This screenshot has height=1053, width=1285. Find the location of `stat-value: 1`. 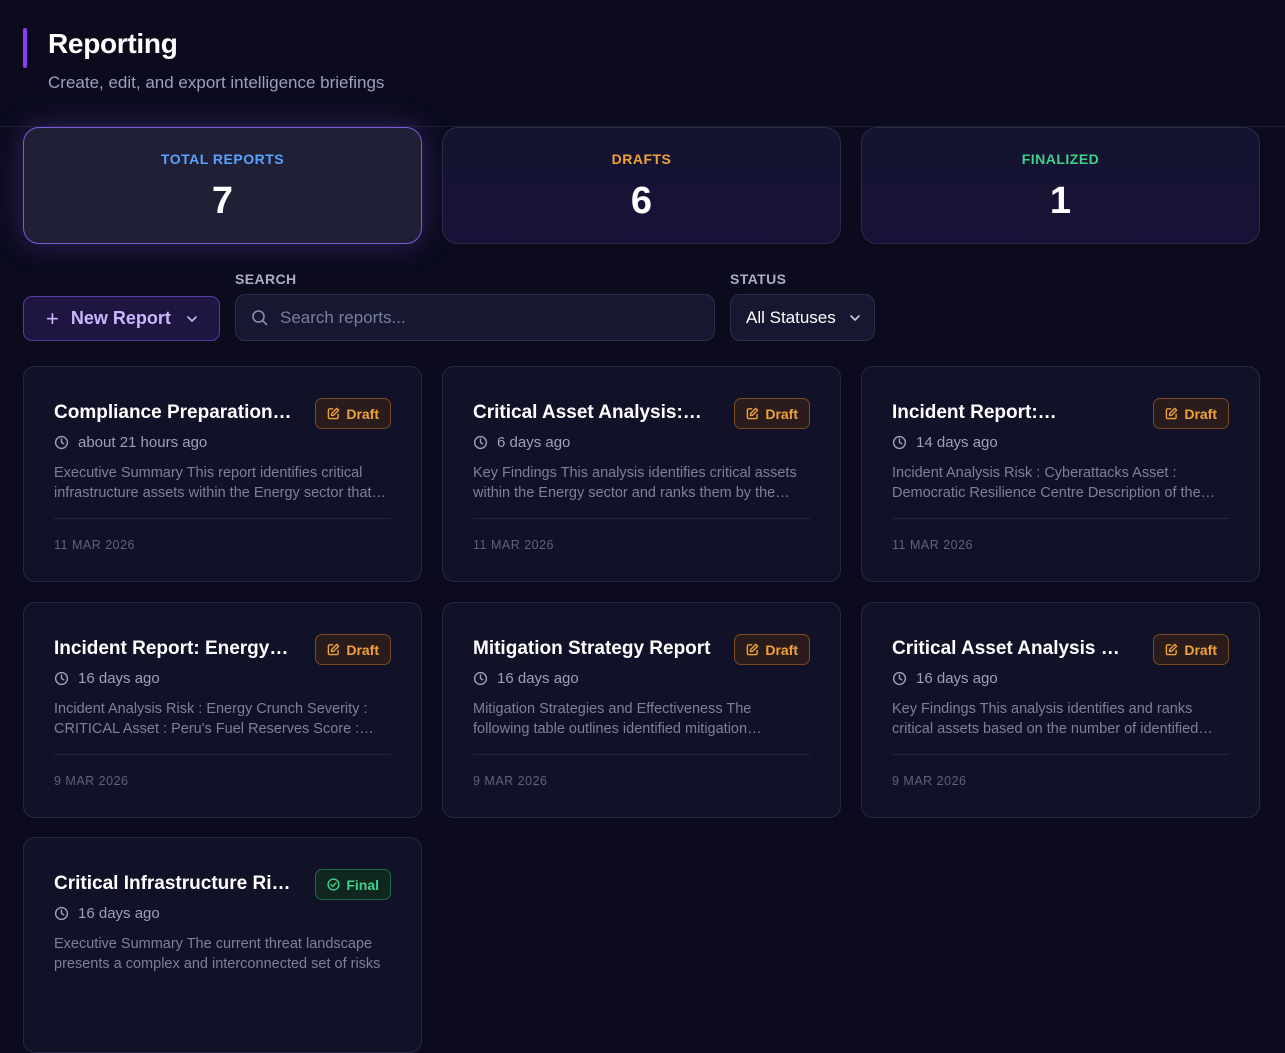

stat-value: 1 is located at coordinates (1060, 201).